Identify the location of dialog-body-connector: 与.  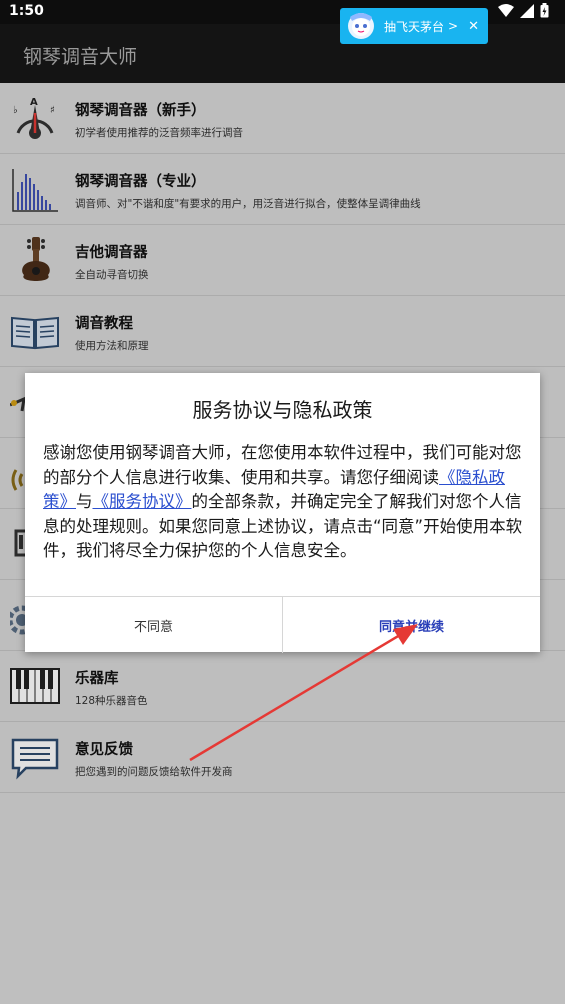
(84, 501).